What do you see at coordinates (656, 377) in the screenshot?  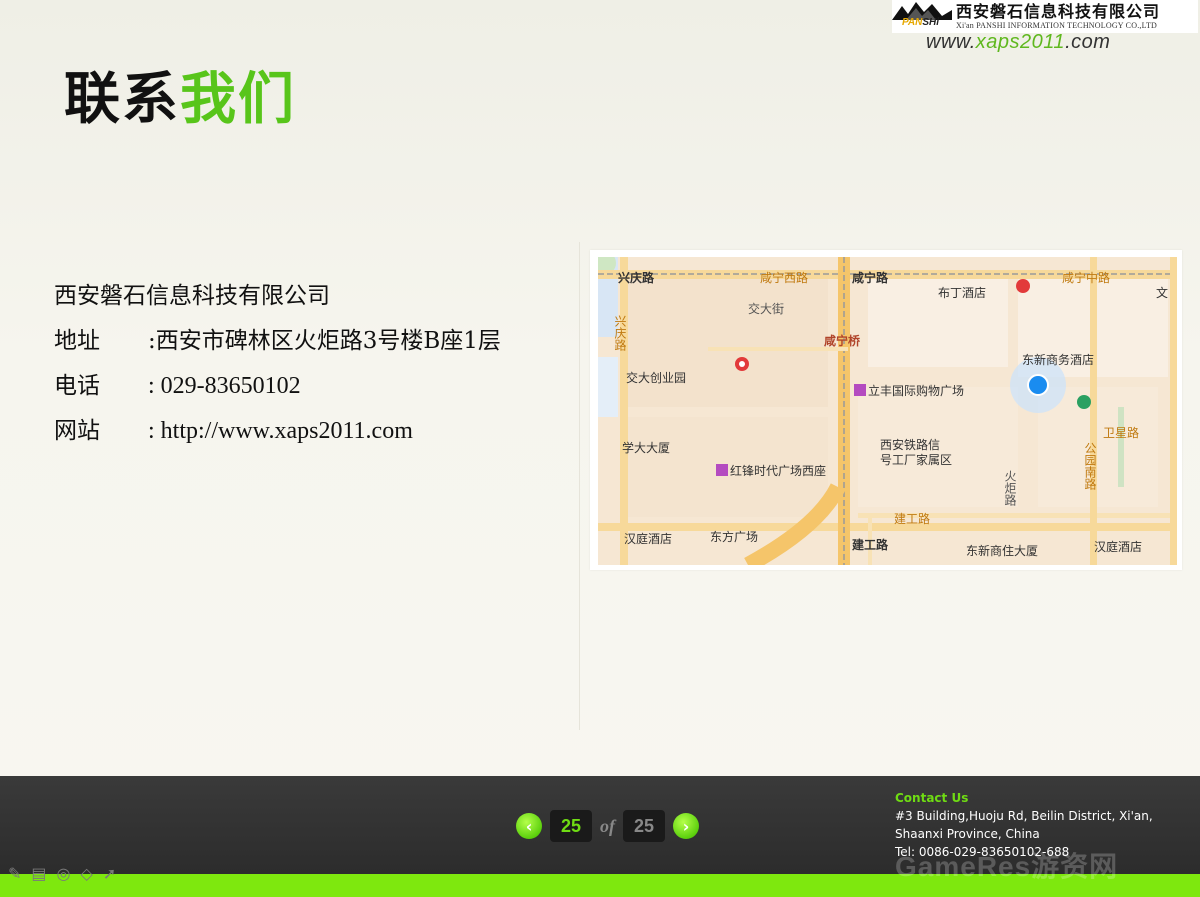 I see `map-label: 交大创业园` at bounding box center [656, 377].